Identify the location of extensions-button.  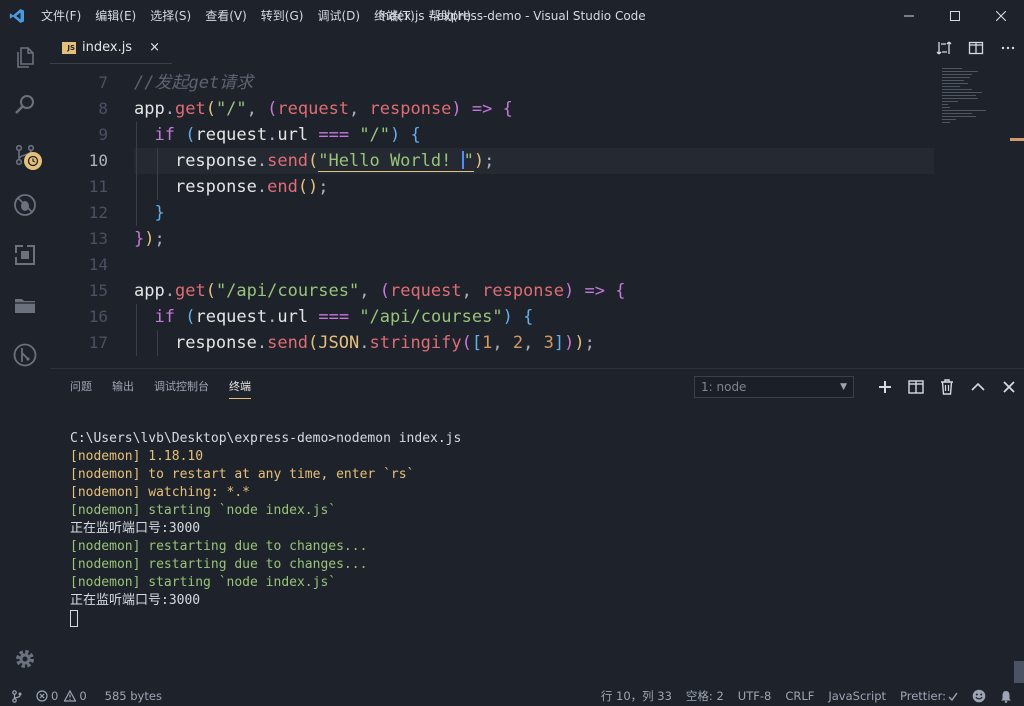
(25, 255).